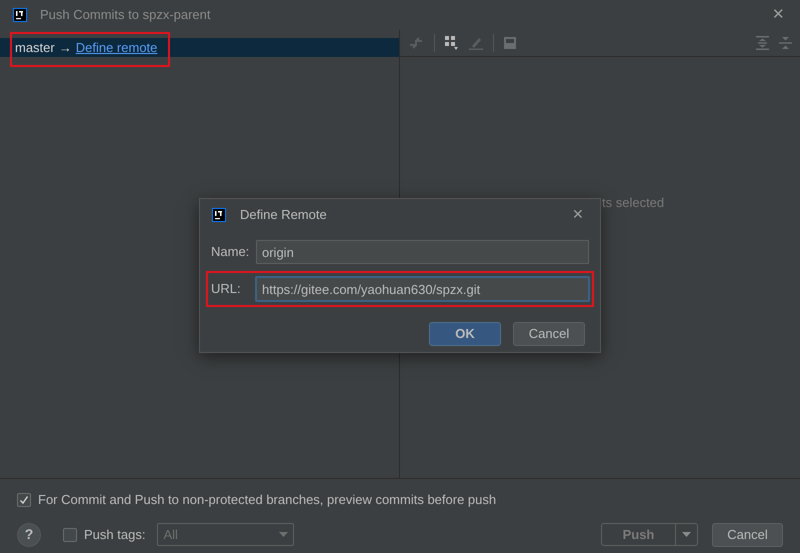 The width and height of the screenshot is (800, 553). What do you see at coordinates (639, 535) in the screenshot?
I see `push-button-label: Push` at bounding box center [639, 535].